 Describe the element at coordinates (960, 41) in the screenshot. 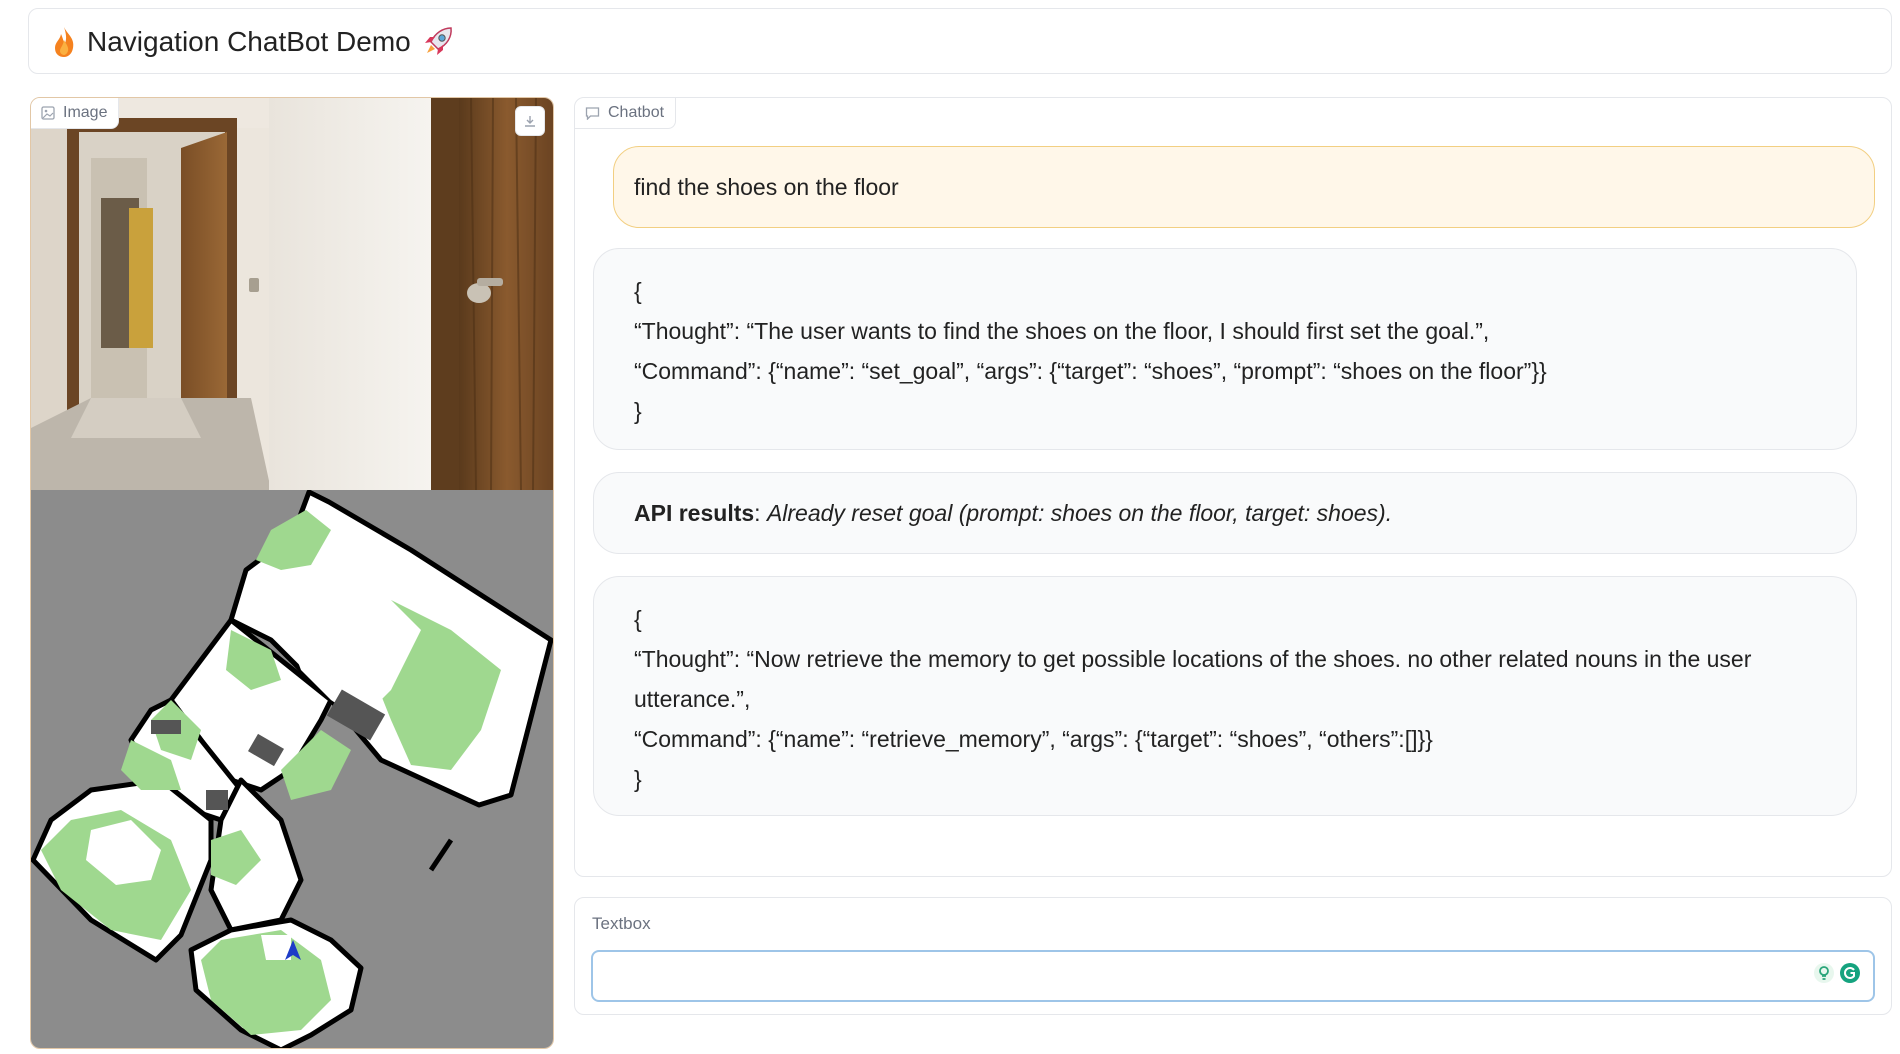

I see `header-bar: Navigation ChatBot Demo` at that location.